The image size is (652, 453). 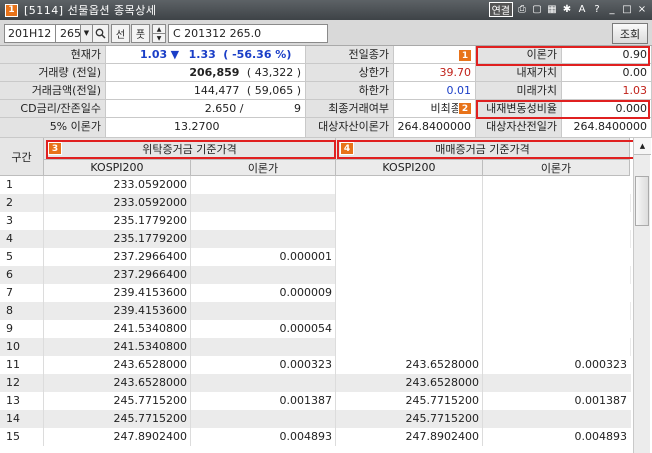 What do you see at coordinates (315, 203) in the screenshot?
I see `table-row: 2 233.0592000` at bounding box center [315, 203].